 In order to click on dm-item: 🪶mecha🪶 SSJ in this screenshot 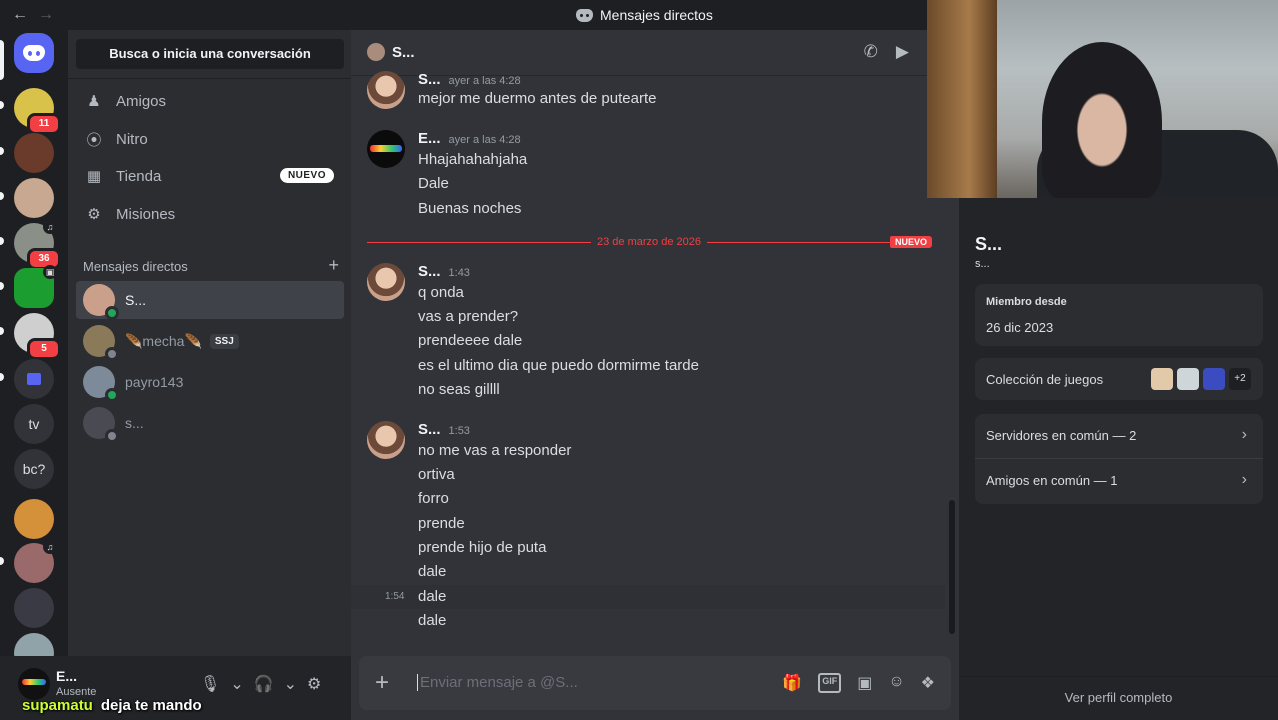, I will do `click(210, 341)`.